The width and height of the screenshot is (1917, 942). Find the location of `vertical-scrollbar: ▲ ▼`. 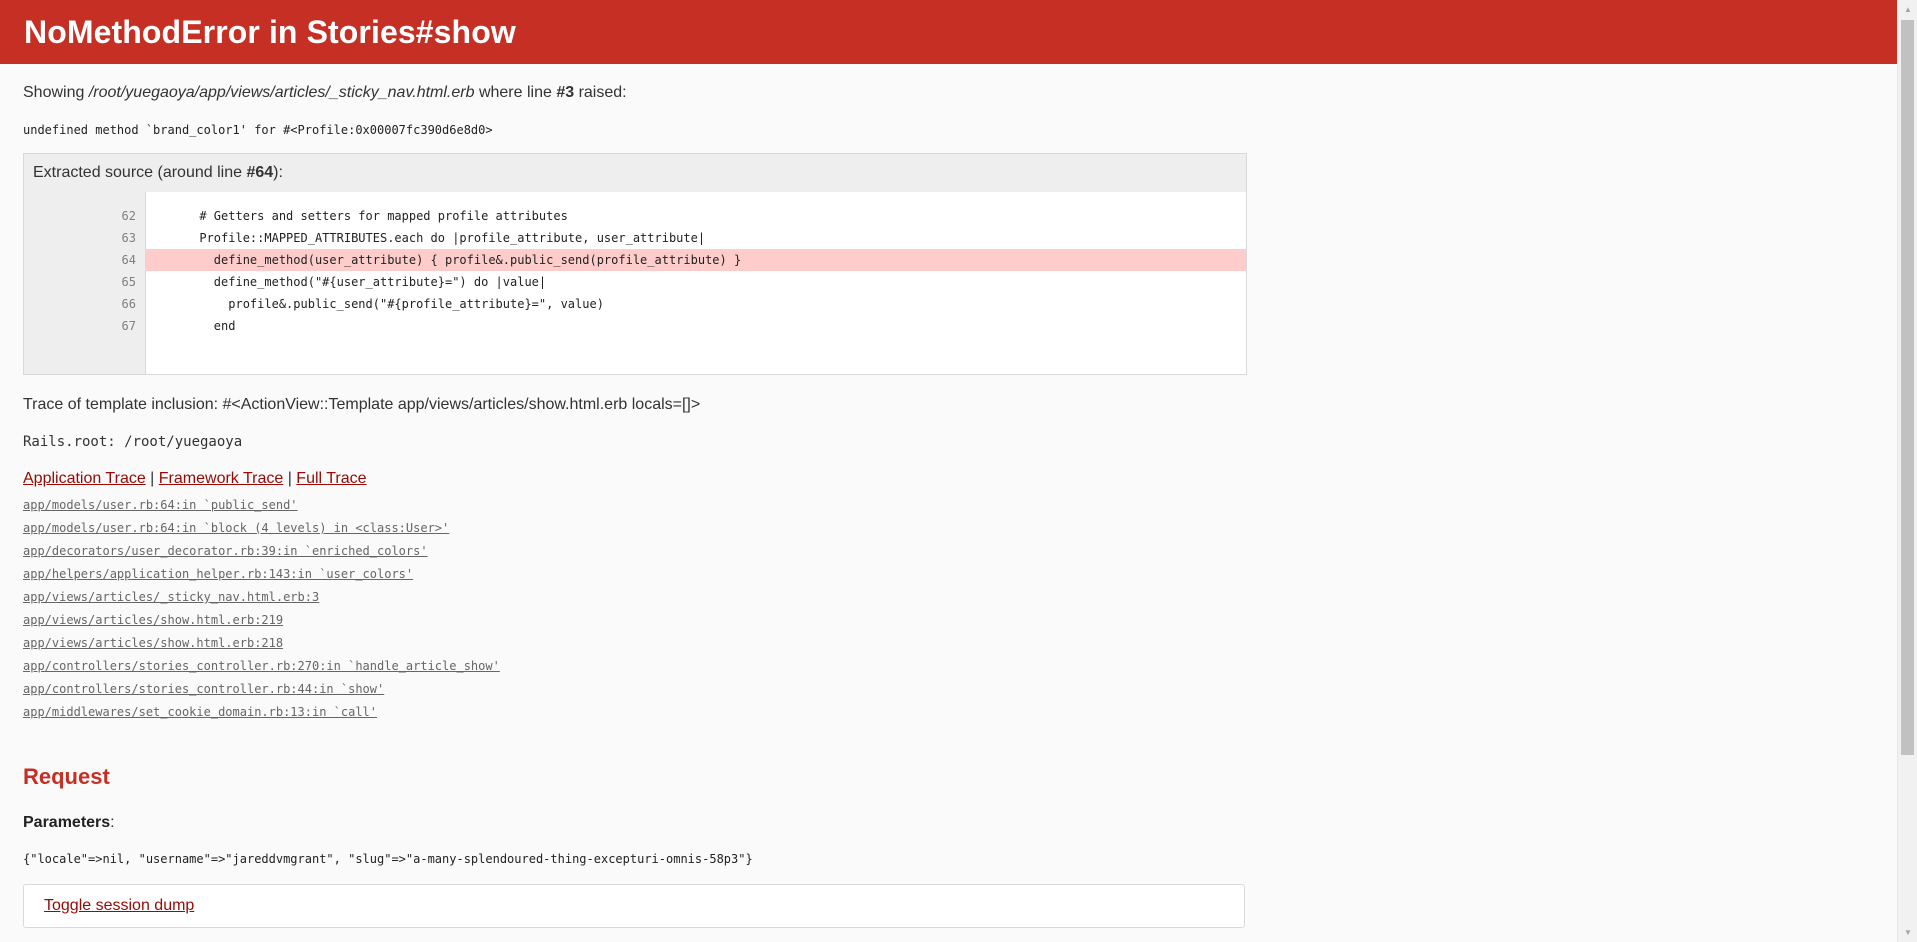

vertical-scrollbar: ▲ ▼ is located at coordinates (1907, 471).